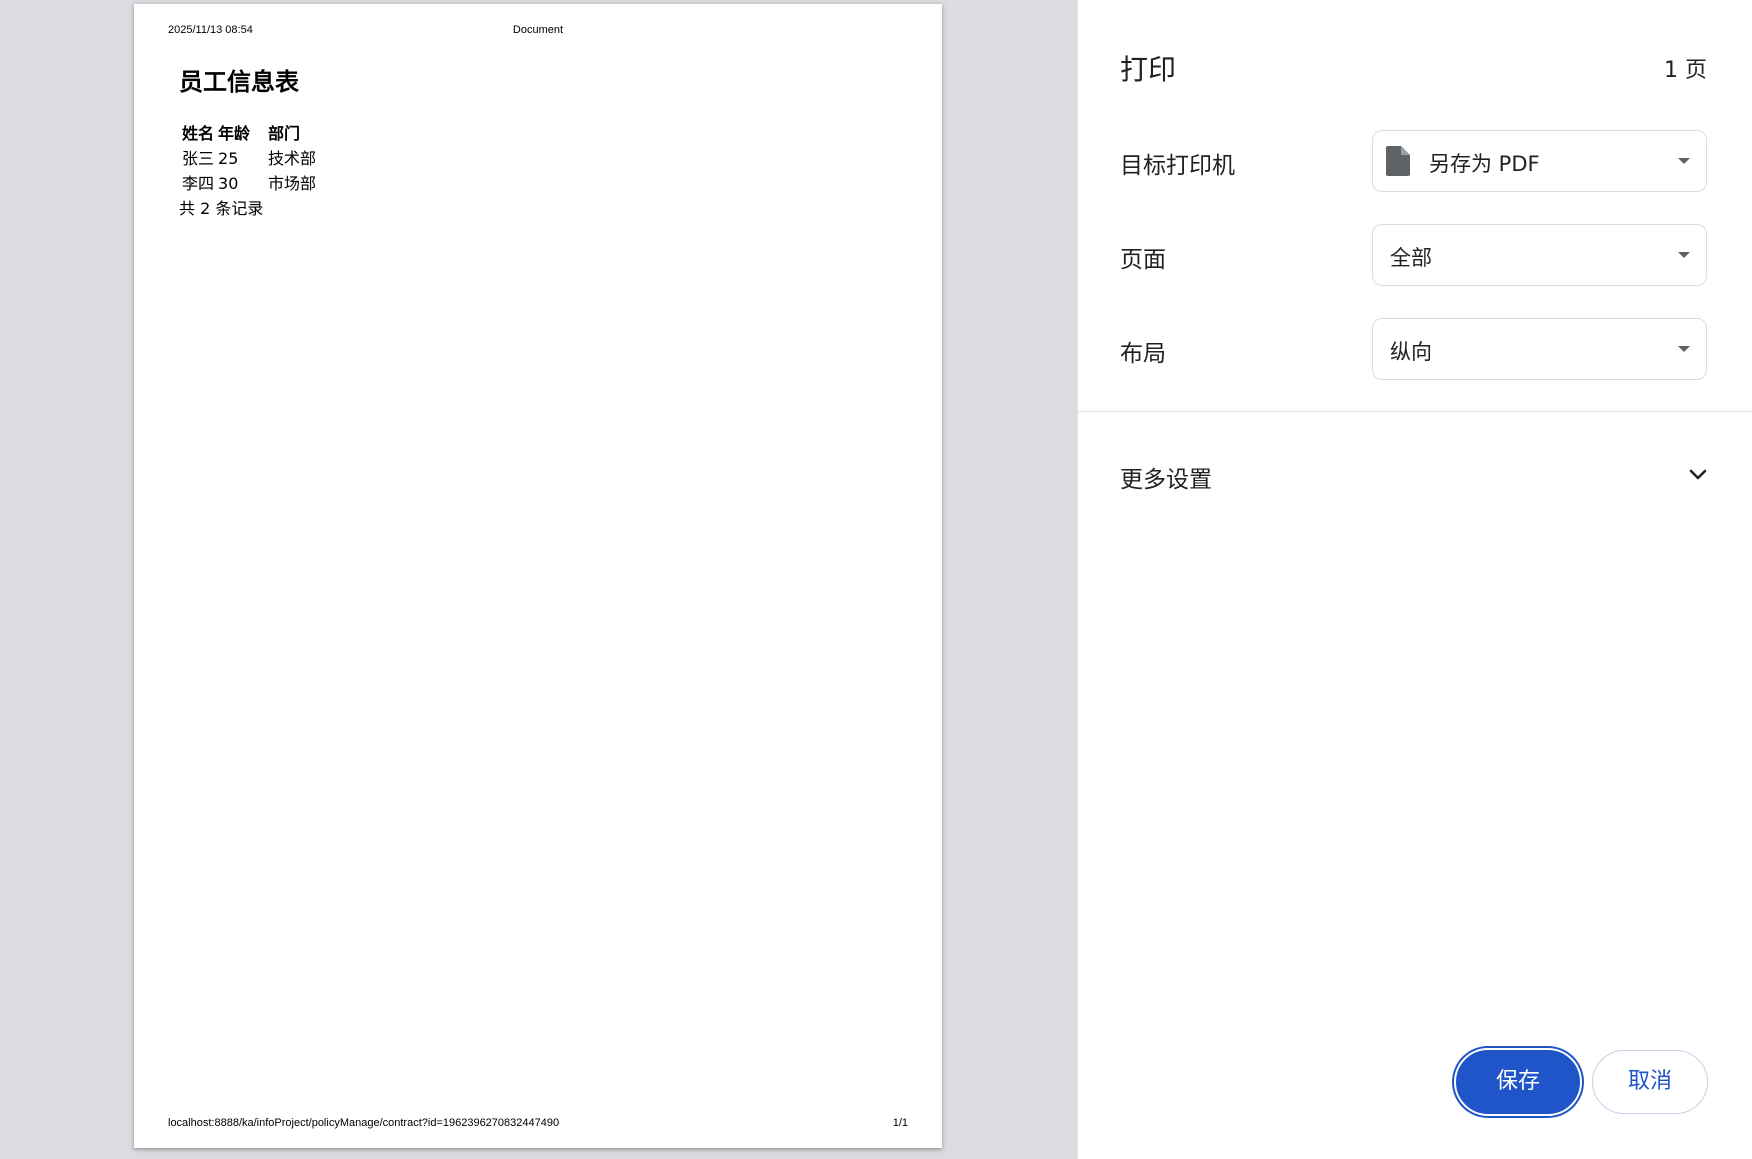  What do you see at coordinates (1685, 70) in the screenshot?
I see `page-count: 1 页` at bounding box center [1685, 70].